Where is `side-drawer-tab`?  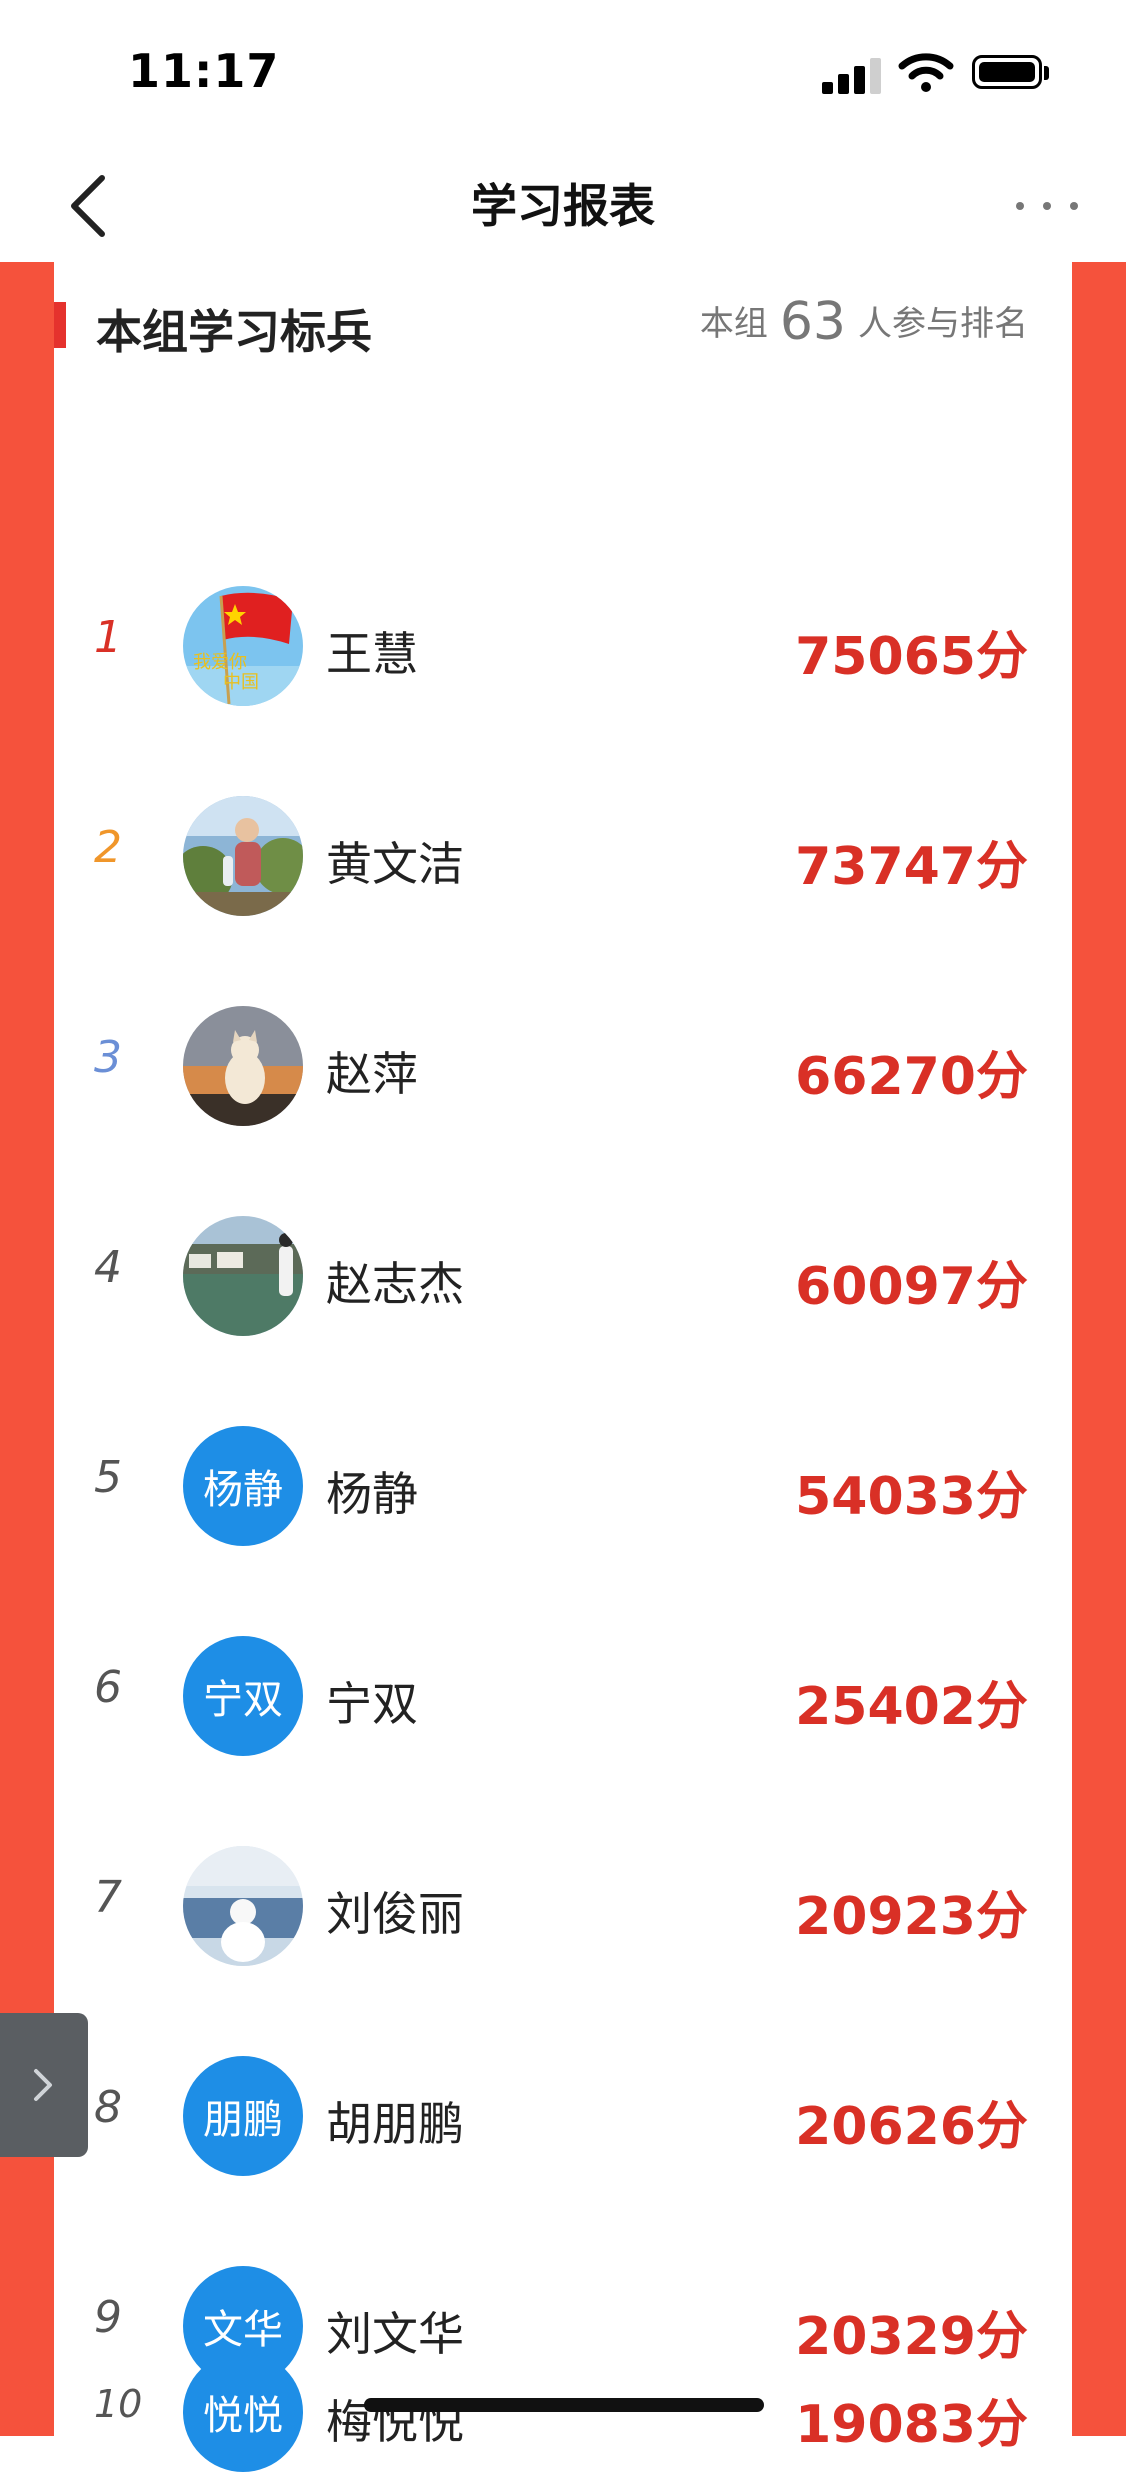
side-drawer-tab is located at coordinates (44, 2085).